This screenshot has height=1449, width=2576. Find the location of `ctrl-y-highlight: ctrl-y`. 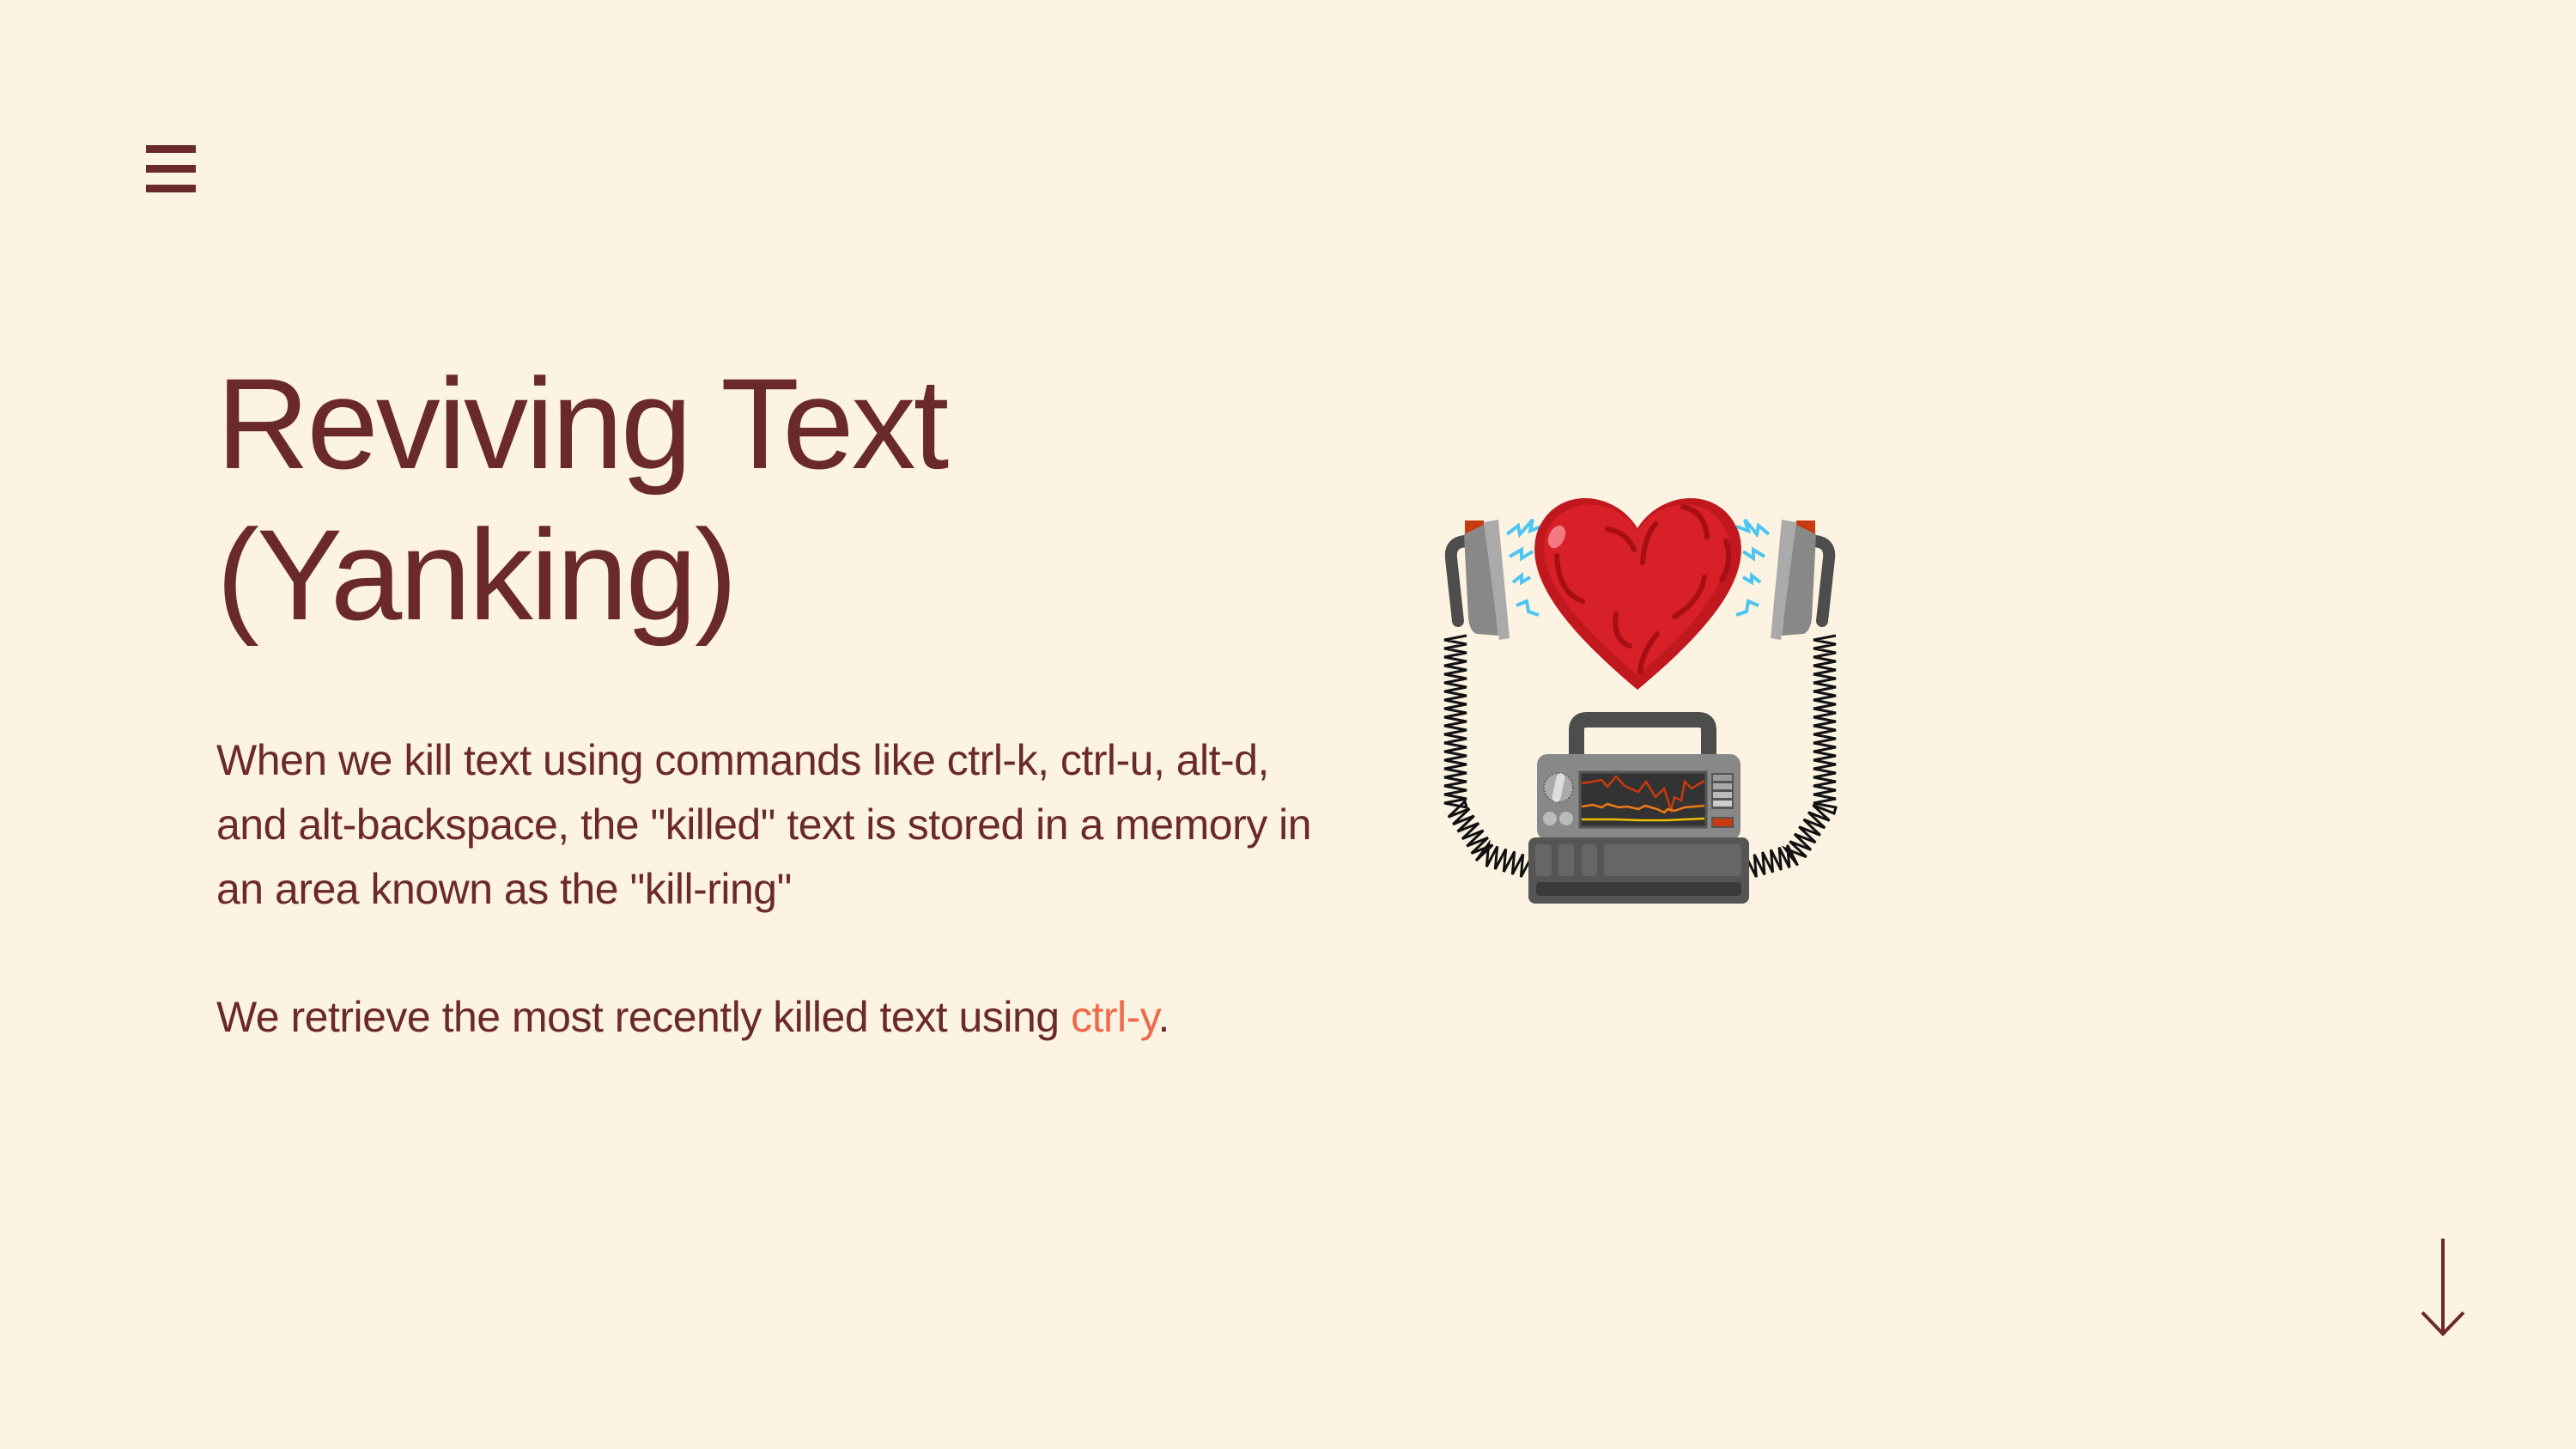

ctrl-y-highlight: ctrl-y is located at coordinates (1114, 1017).